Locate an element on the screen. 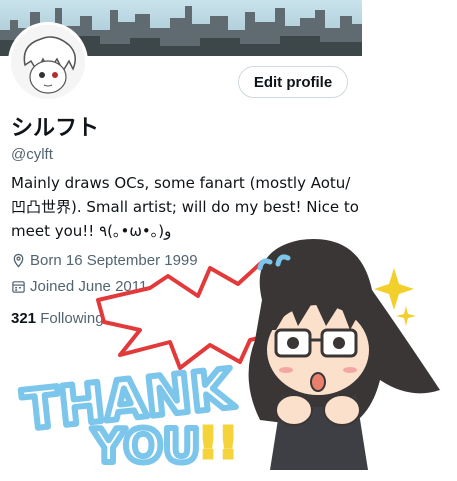 The width and height of the screenshot is (457, 481). exclaim-text: !! is located at coordinates (218, 443).